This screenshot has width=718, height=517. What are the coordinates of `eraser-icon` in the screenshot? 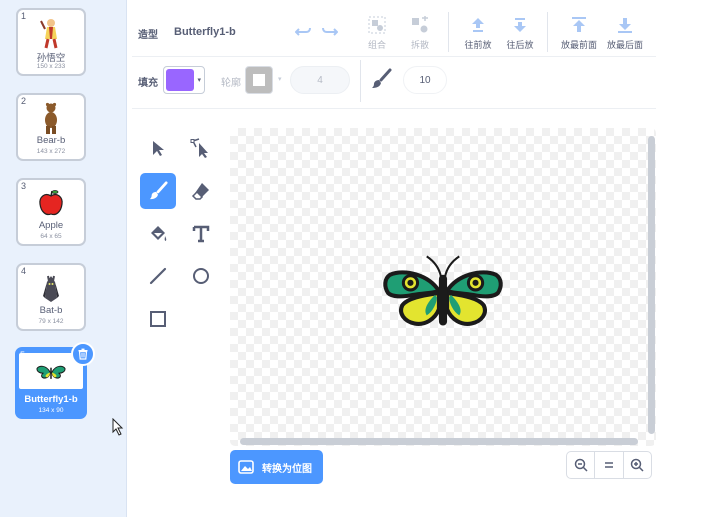 It's located at (200, 191).